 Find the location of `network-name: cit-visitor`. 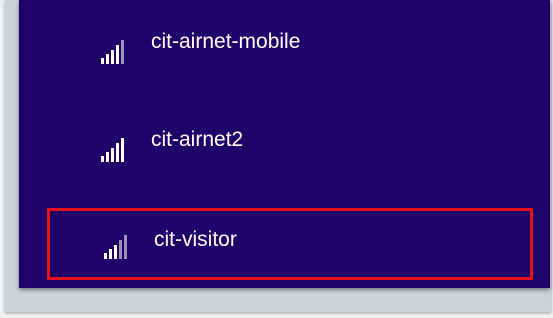

network-name: cit-visitor is located at coordinates (195, 239).